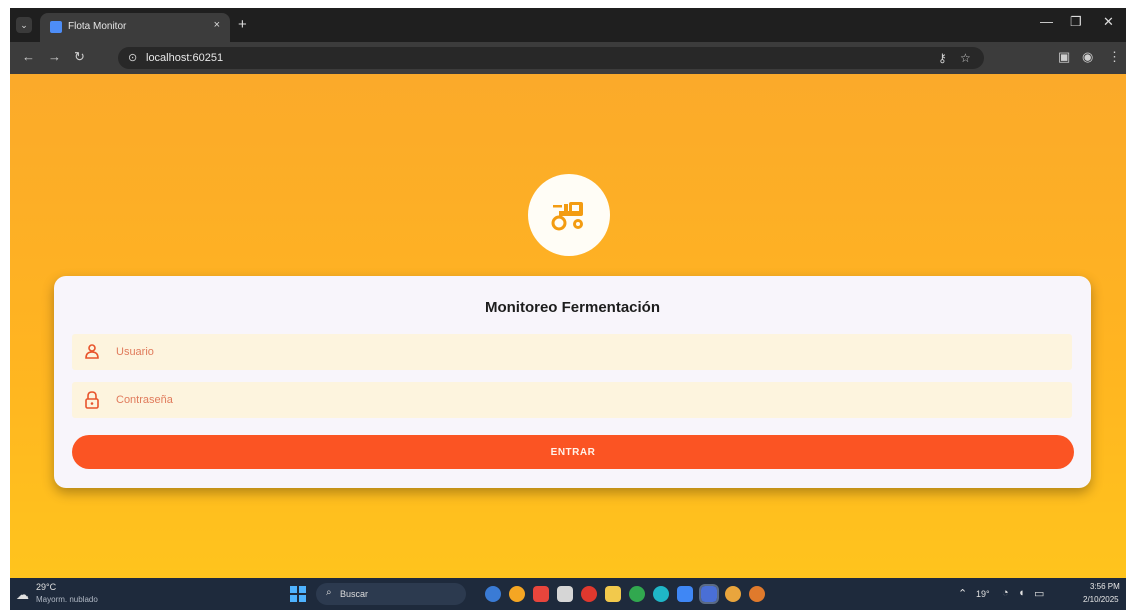  What do you see at coordinates (565, 594) in the screenshot?
I see `file-explorer-icon` at bounding box center [565, 594].